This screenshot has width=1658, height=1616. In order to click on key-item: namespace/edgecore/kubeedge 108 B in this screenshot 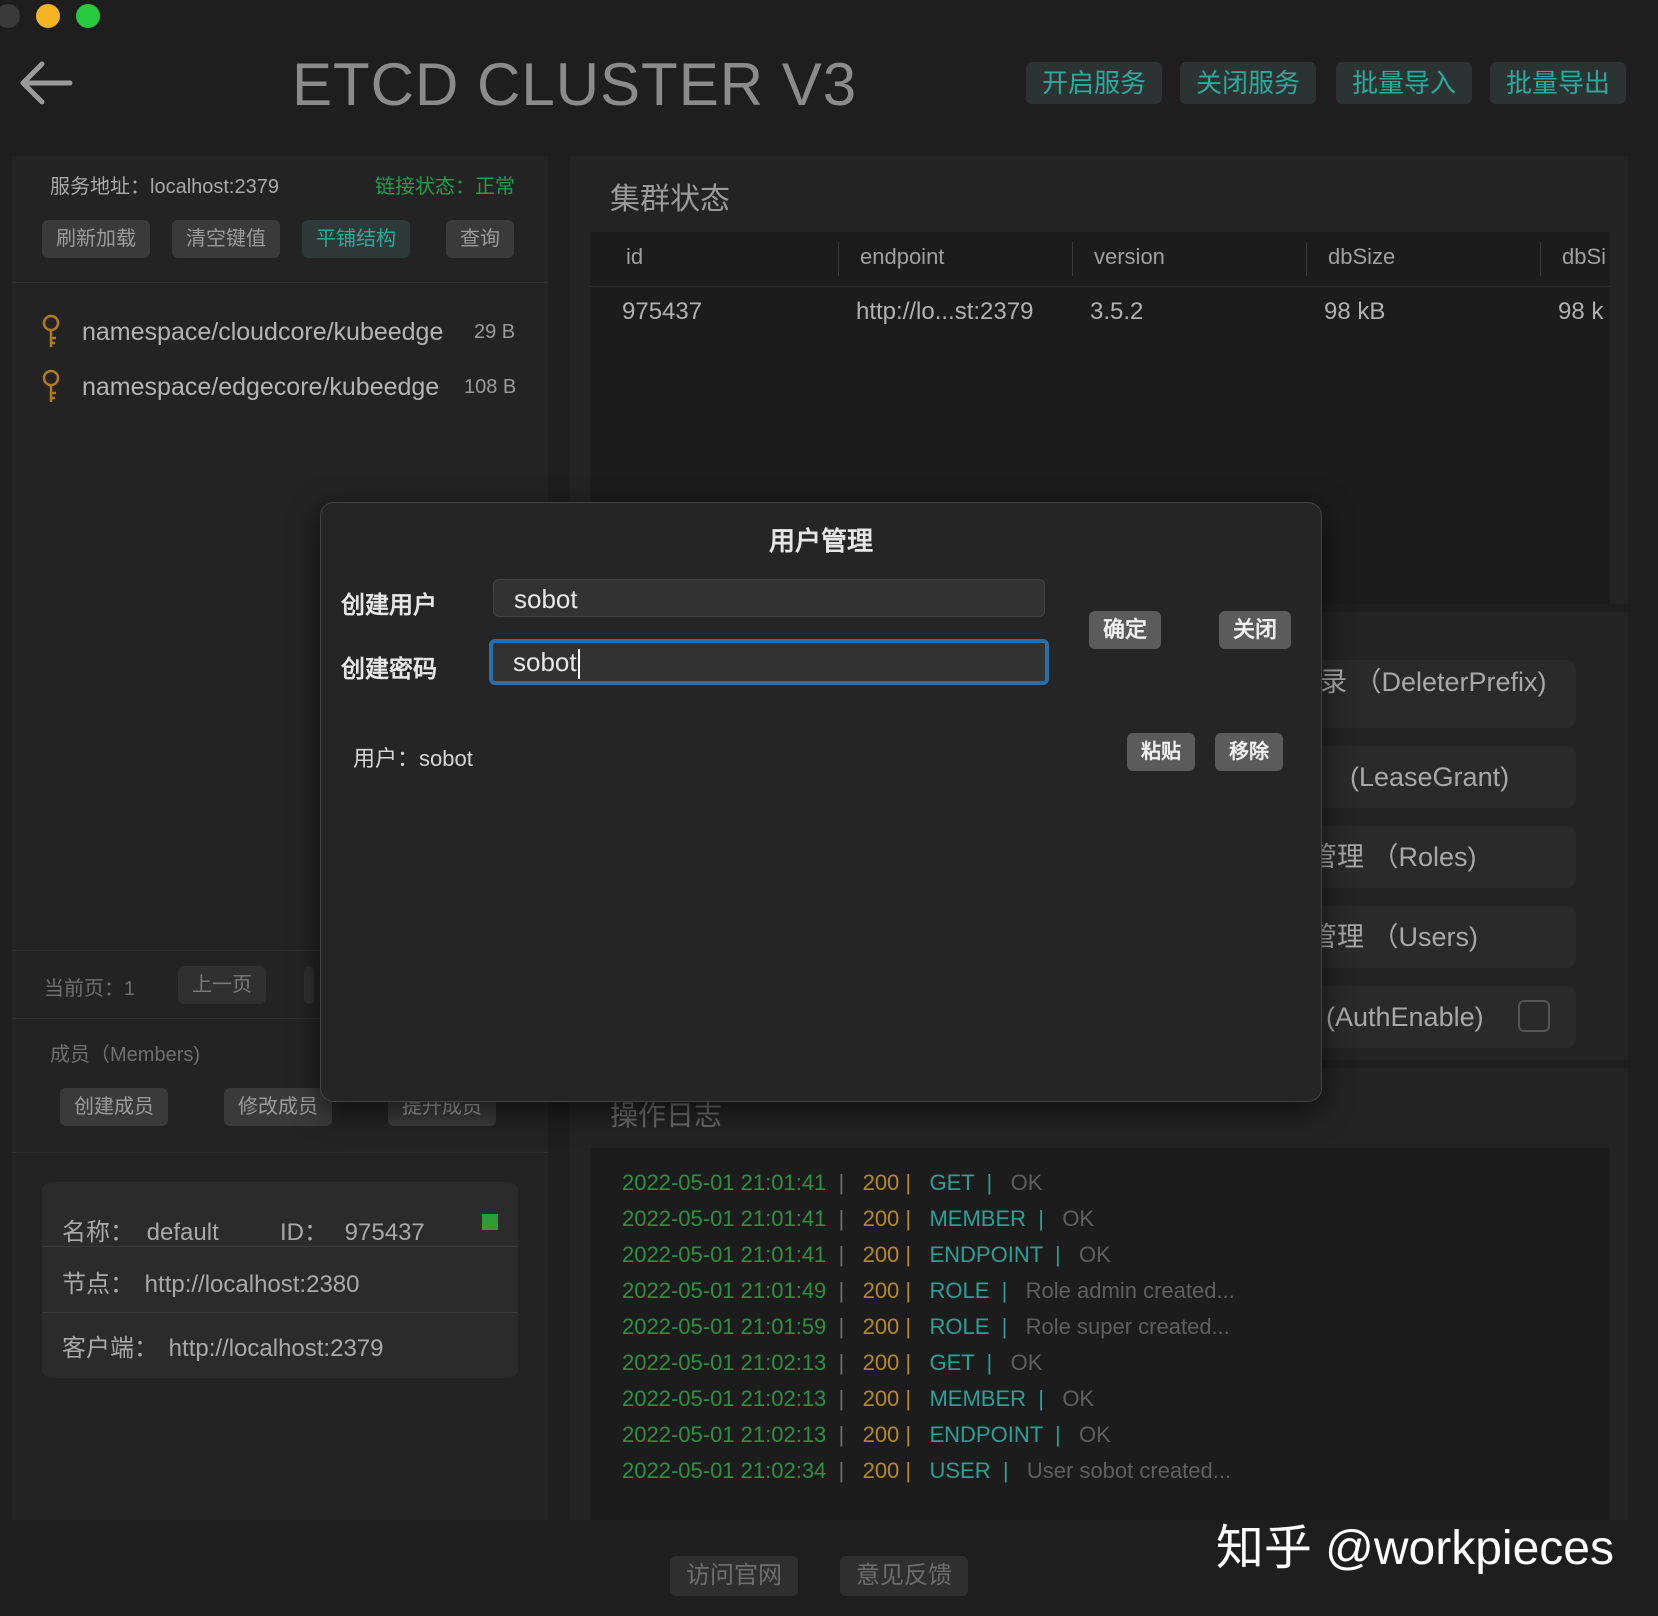, I will do `click(280, 387)`.